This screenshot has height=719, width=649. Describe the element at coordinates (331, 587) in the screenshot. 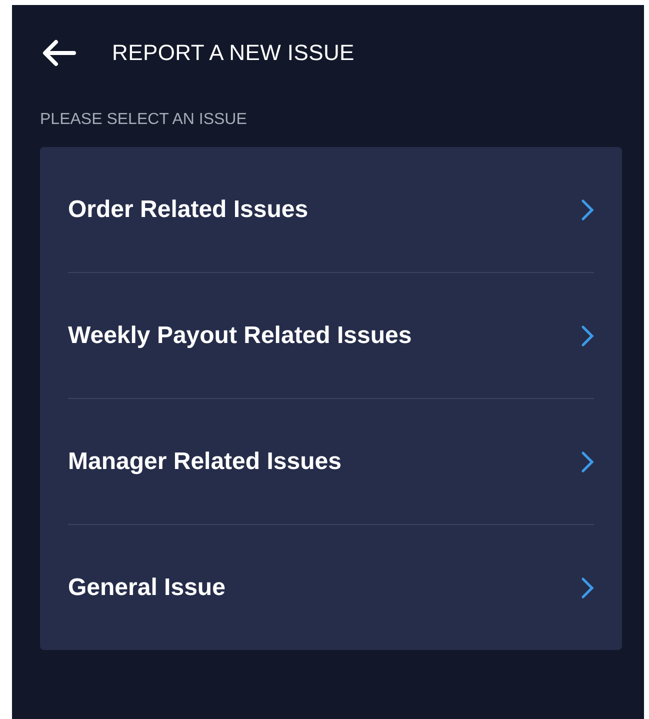

I see `issue-list-item: General Issue` at that location.